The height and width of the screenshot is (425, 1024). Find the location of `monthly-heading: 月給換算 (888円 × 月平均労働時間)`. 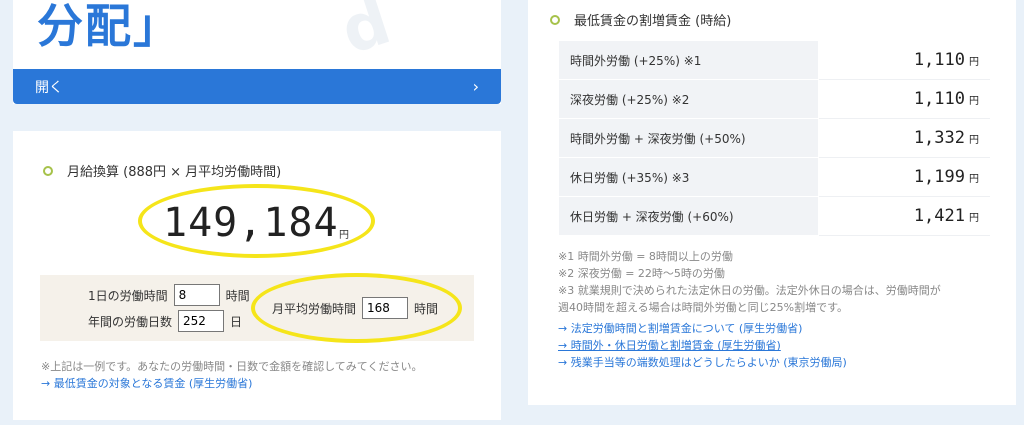

monthly-heading: 月給換算 (888円 × 月平均労働時間) is located at coordinates (162, 170).